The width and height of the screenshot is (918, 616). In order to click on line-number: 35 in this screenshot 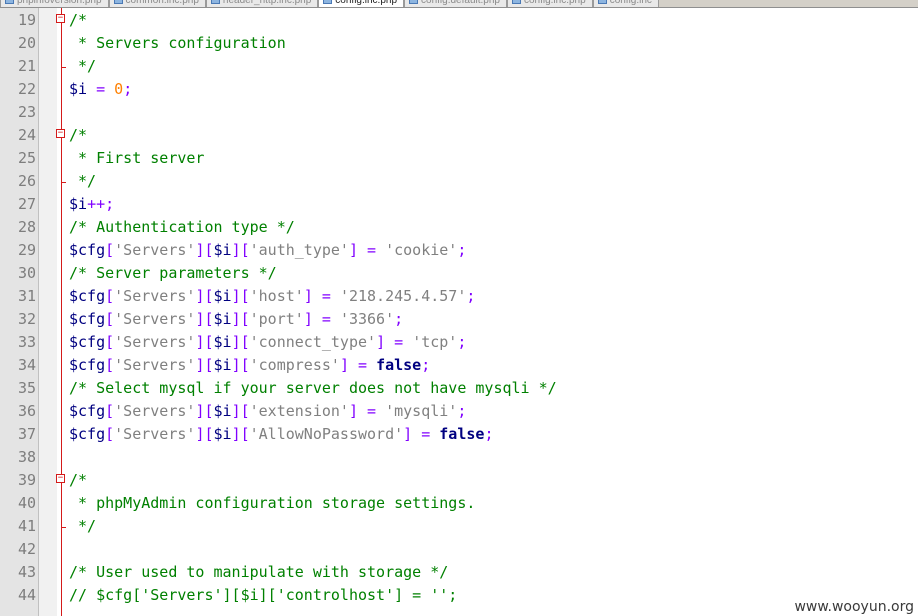, I will do `click(26, 388)`.